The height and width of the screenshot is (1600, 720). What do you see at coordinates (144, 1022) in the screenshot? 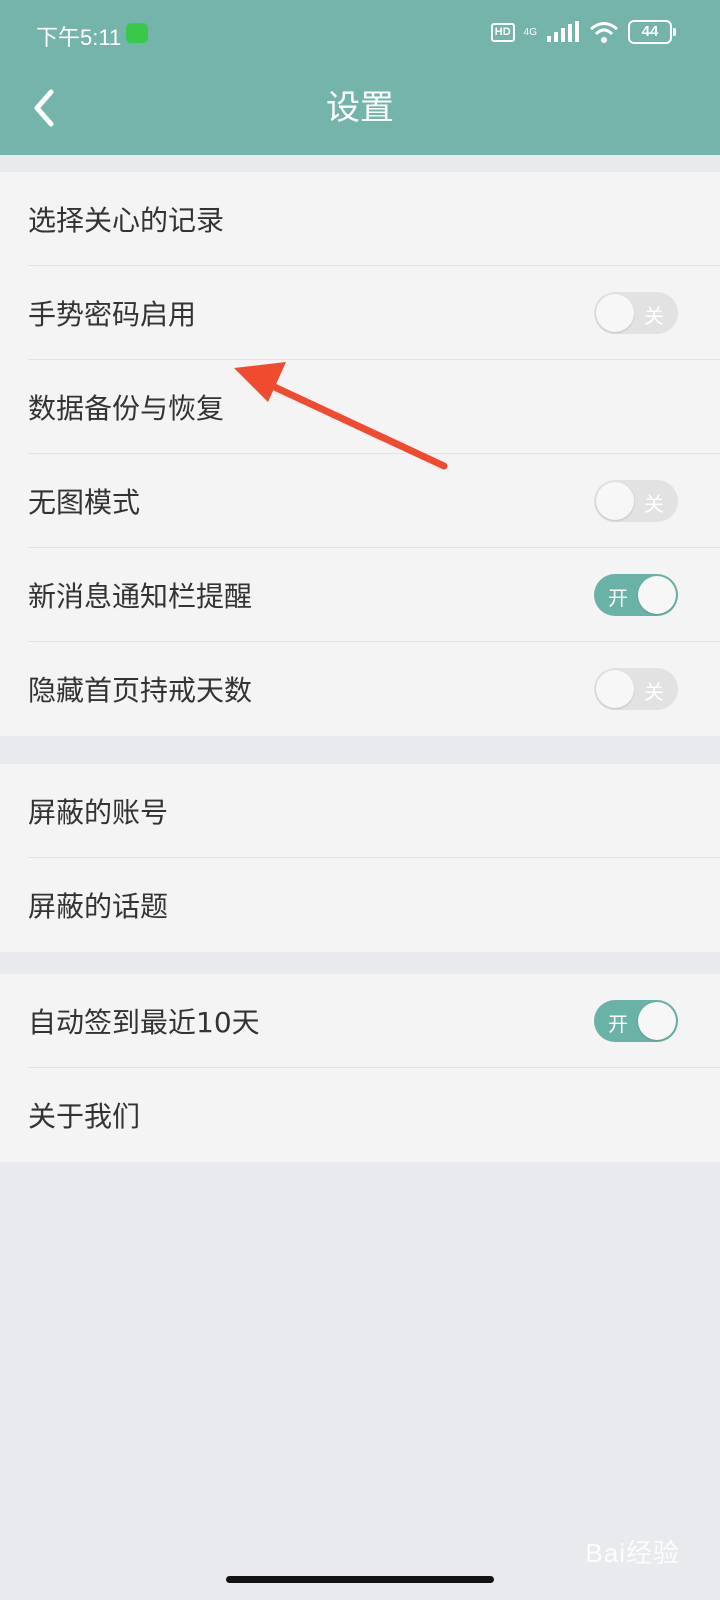
I see `setting-label: 自动签到最近10天` at bounding box center [144, 1022].